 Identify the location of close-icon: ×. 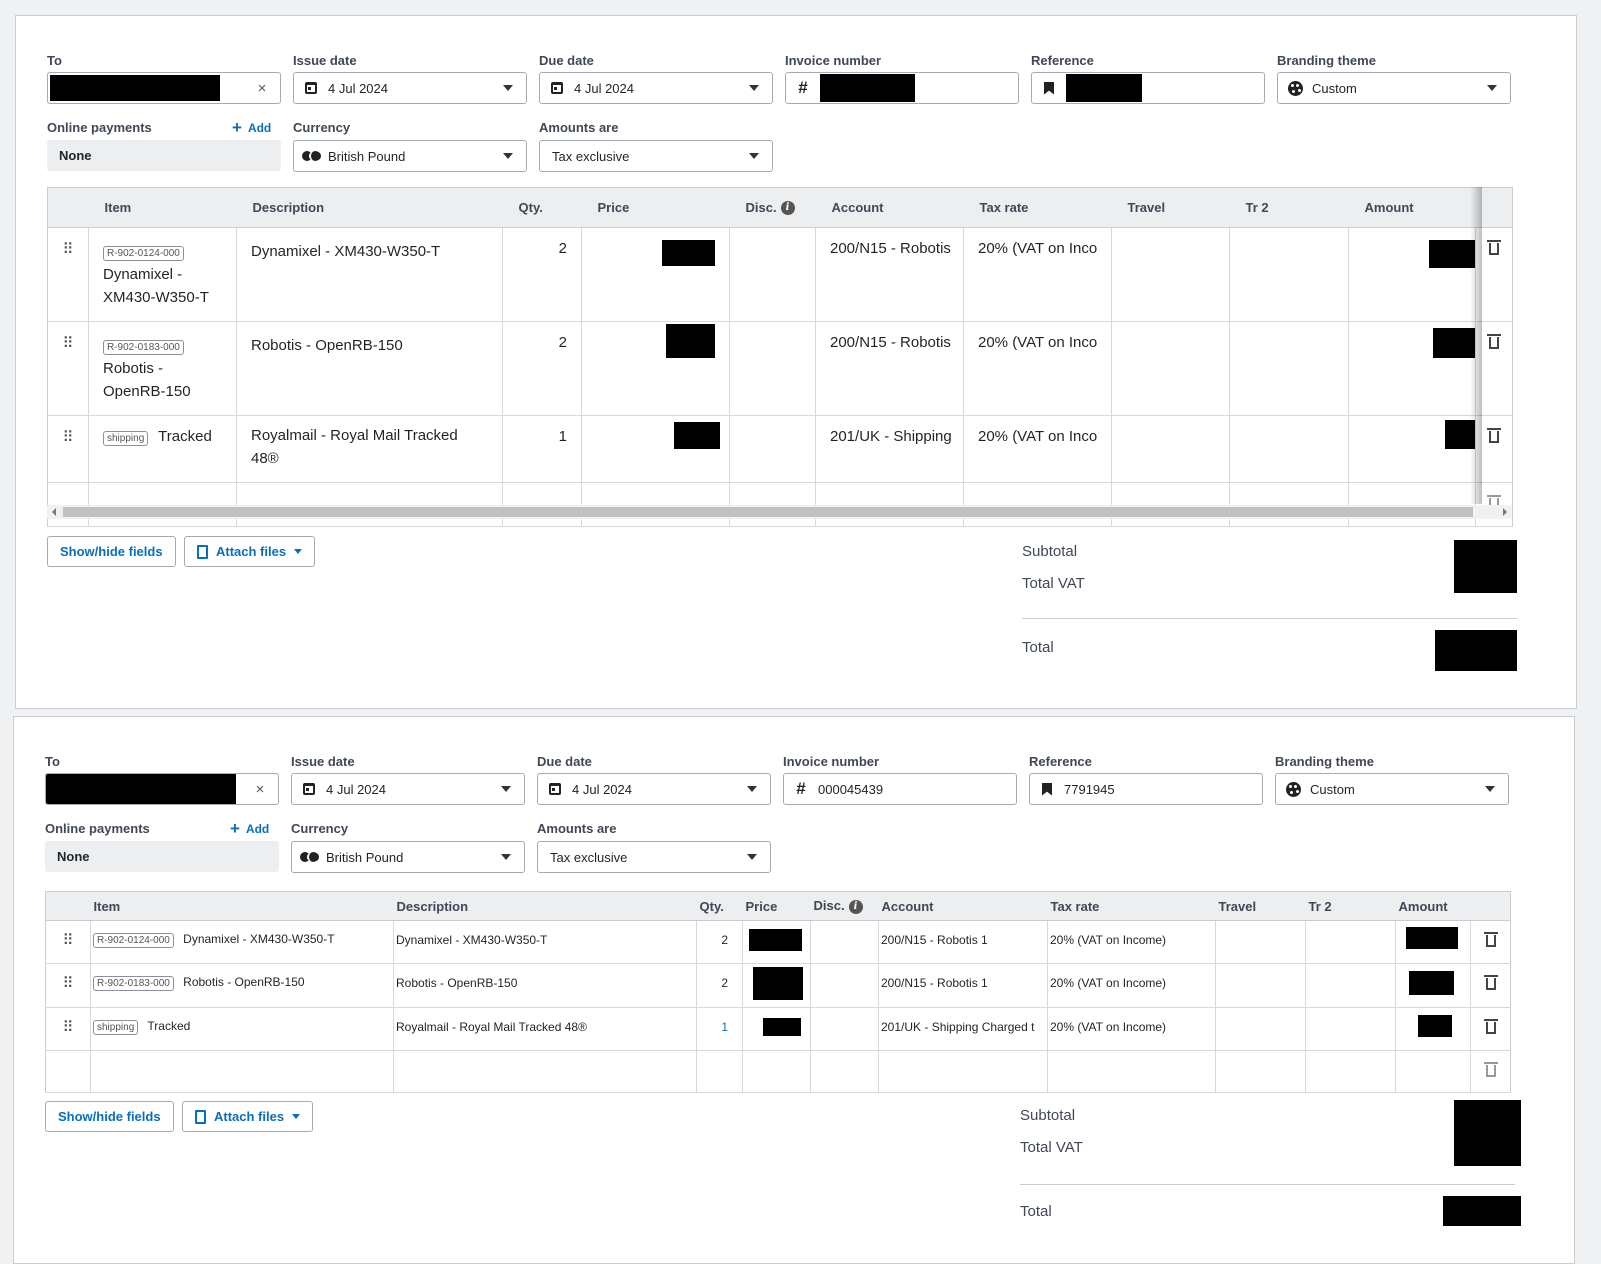
(262, 88).